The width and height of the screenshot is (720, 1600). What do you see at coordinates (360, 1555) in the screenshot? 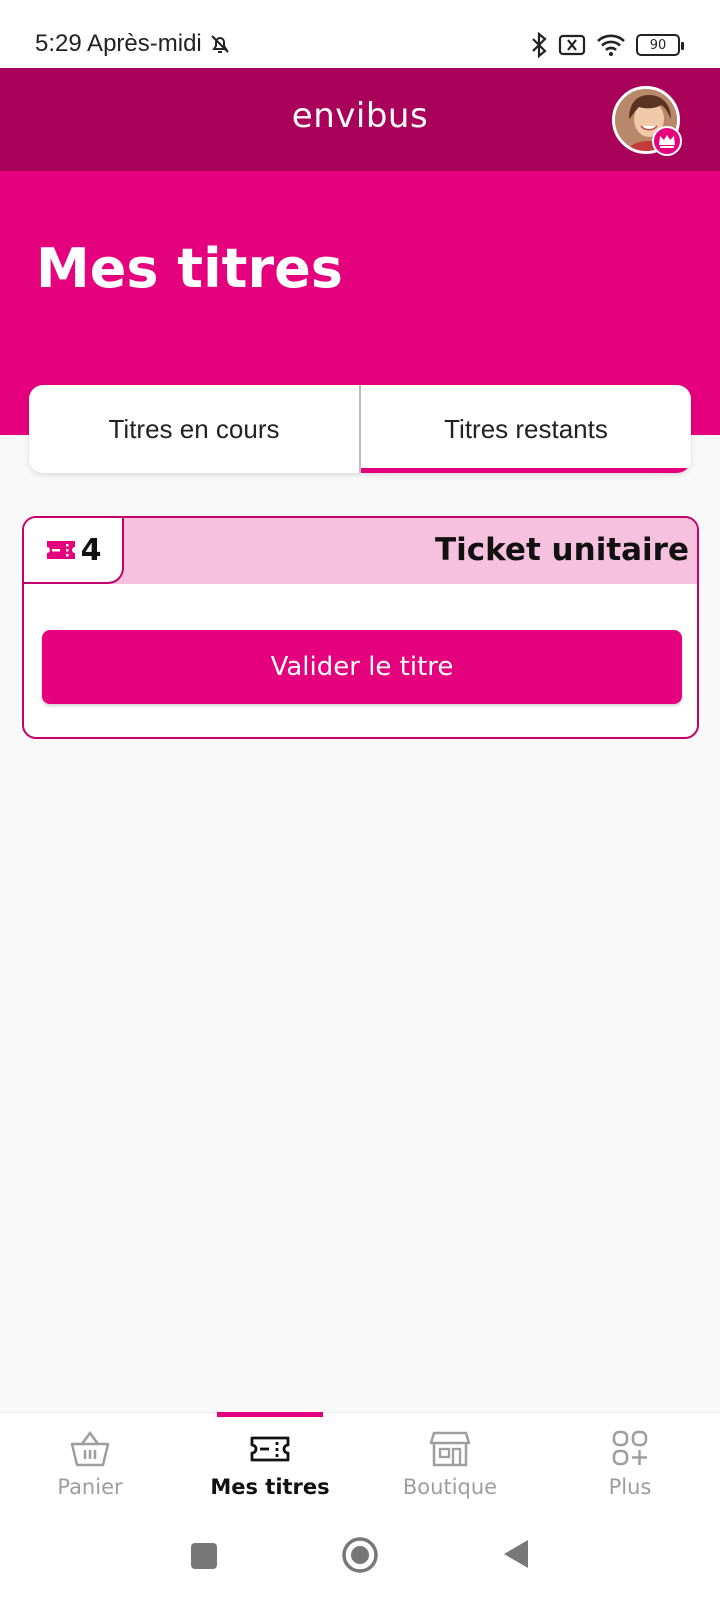
I see `home-icon` at bounding box center [360, 1555].